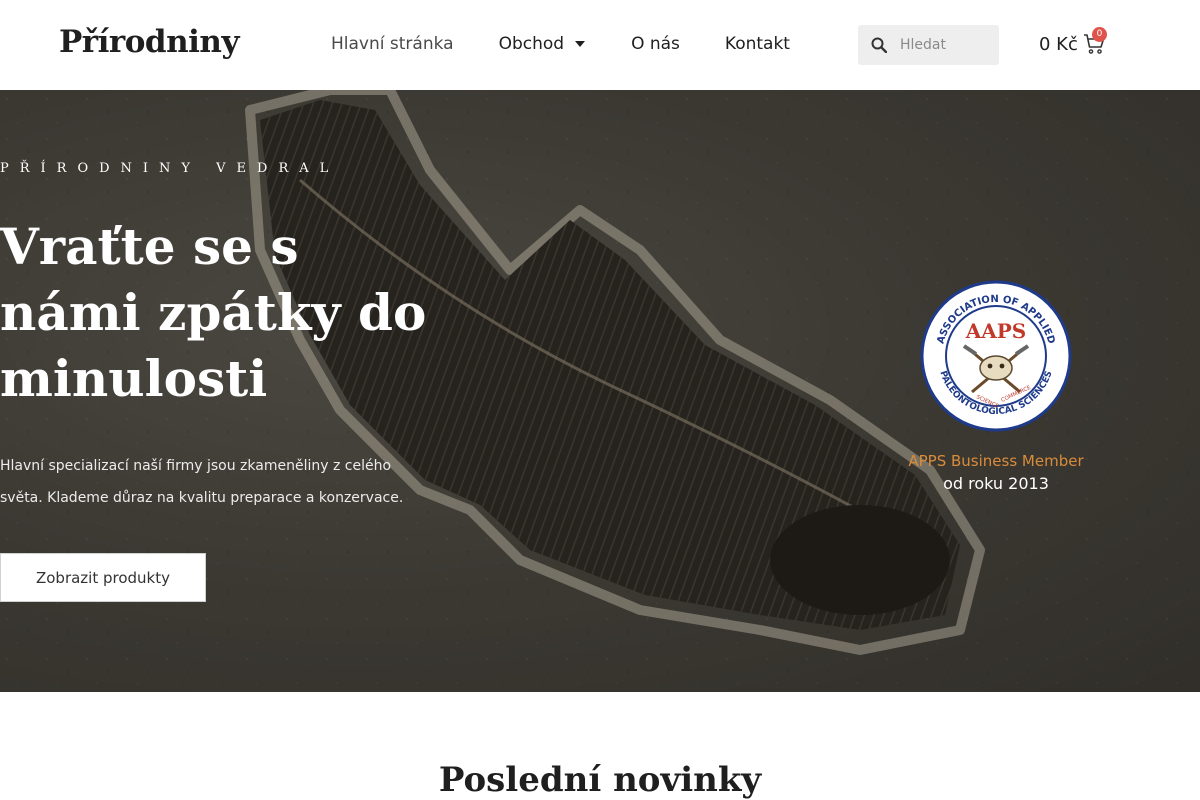 The width and height of the screenshot is (1200, 800). Describe the element at coordinates (757, 44) in the screenshot. I see `nav-item-contact: Kontakt` at that location.